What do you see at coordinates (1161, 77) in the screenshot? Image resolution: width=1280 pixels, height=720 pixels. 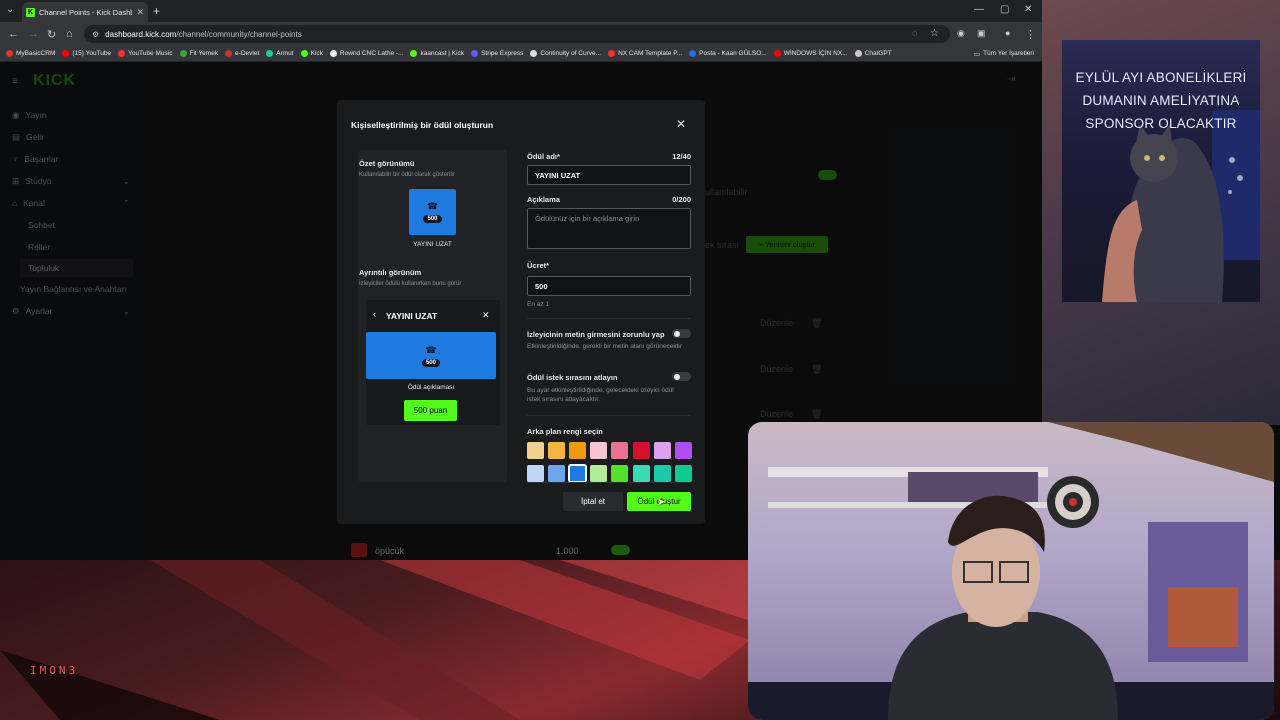 I see `banner-line: EYLÜL AYI ABONELİKLERİ` at bounding box center [1161, 77].